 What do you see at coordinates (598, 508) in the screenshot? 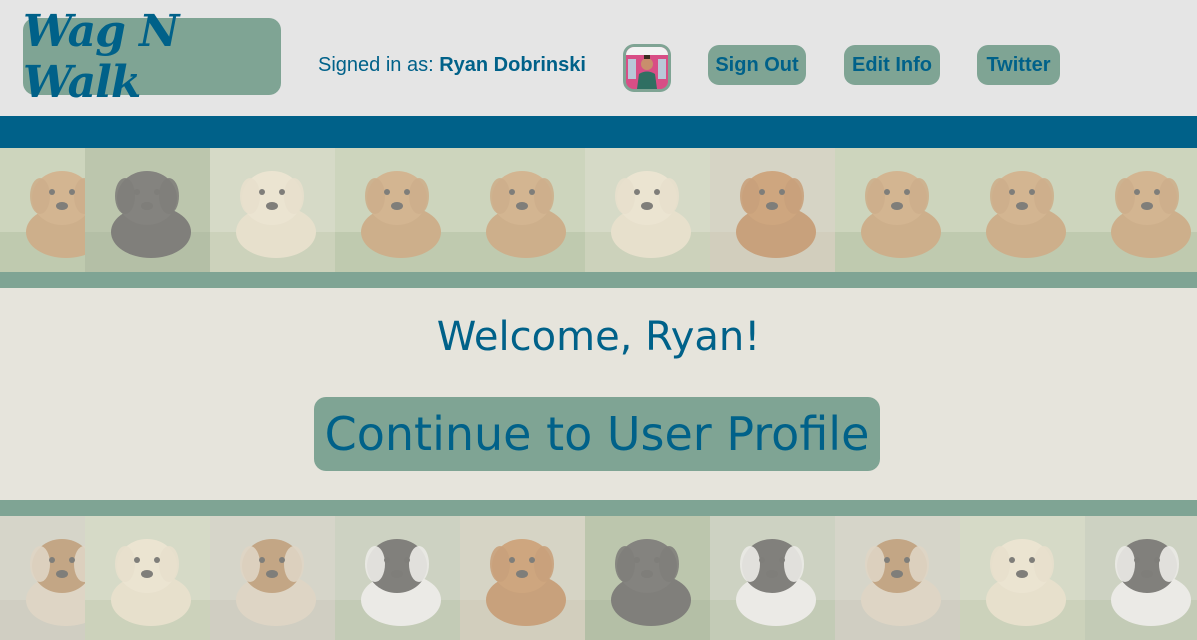
I see `divider-bar-bottom` at bounding box center [598, 508].